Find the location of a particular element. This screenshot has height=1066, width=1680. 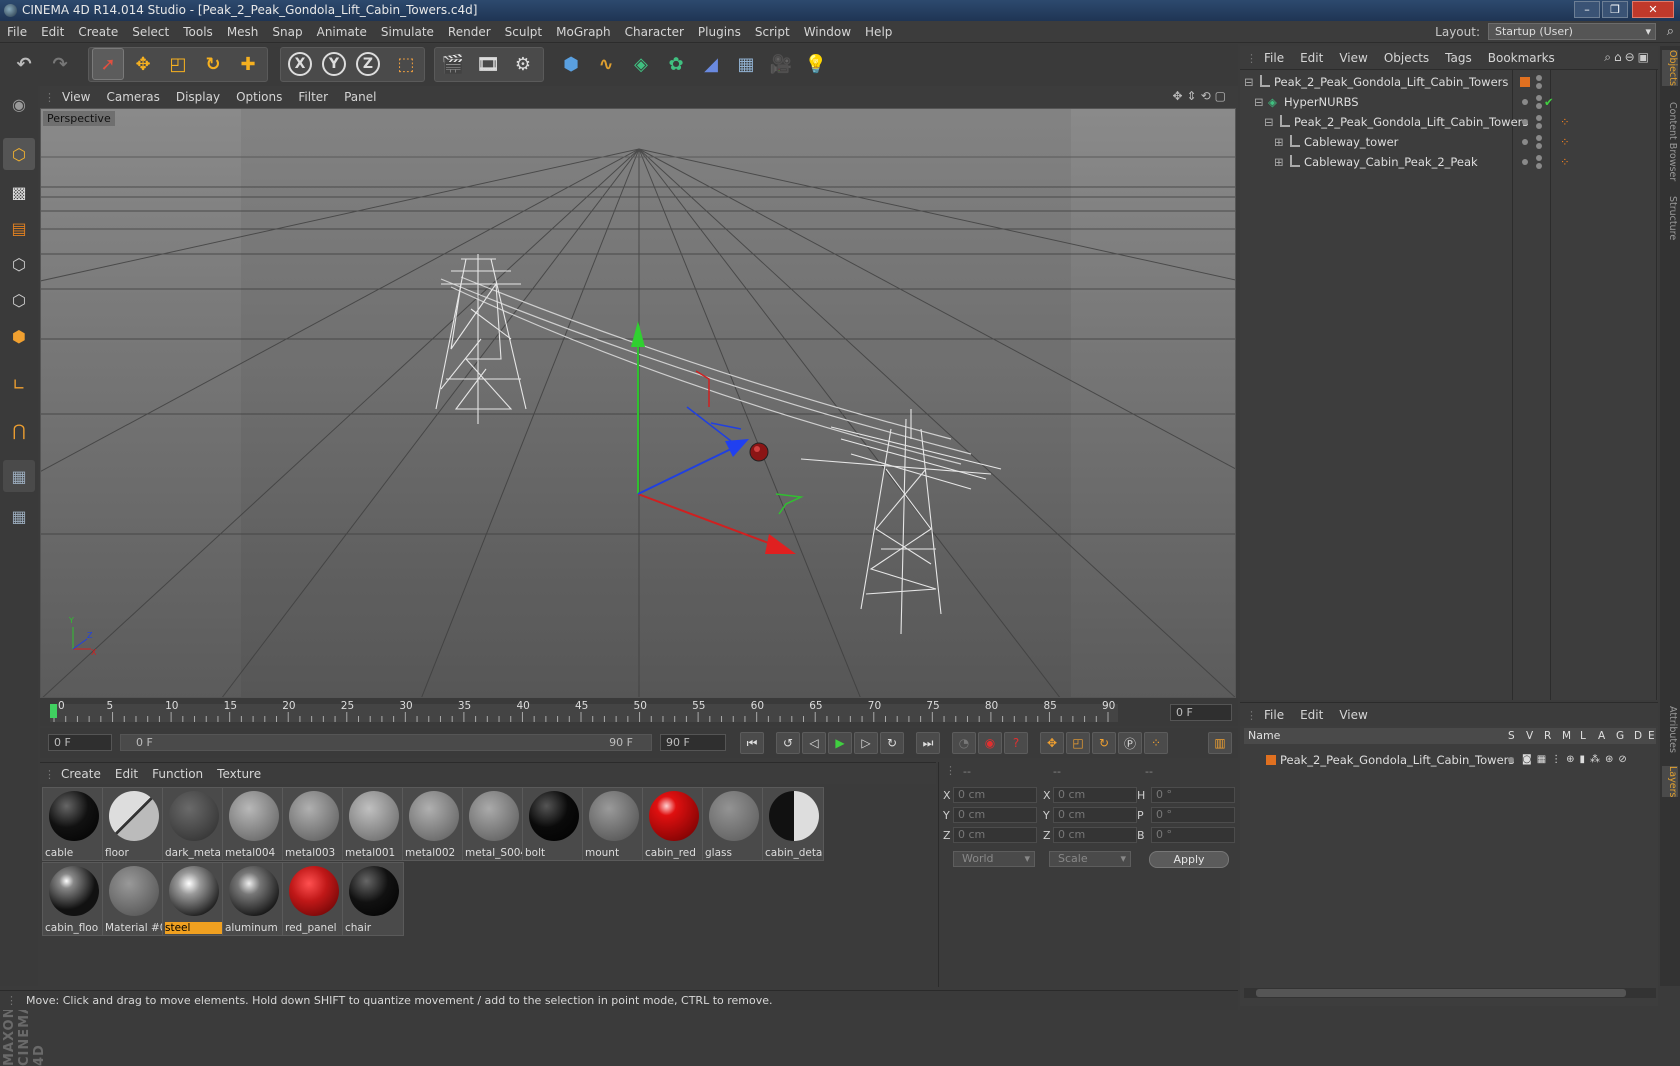

expand-icon: ⊞ is located at coordinates (1279, 162).